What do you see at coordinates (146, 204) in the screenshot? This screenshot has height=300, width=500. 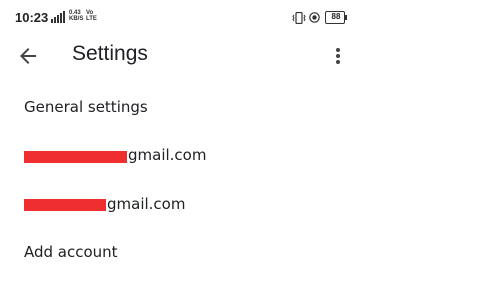 I see `account-2-email-label: gmail.com` at bounding box center [146, 204].